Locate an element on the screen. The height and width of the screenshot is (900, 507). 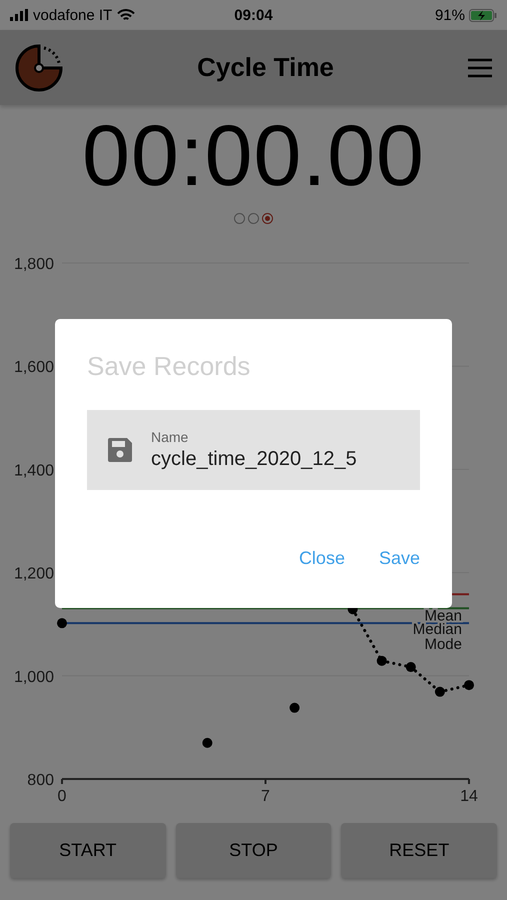
y-axis-label: 1,000 is located at coordinates (34, 677).